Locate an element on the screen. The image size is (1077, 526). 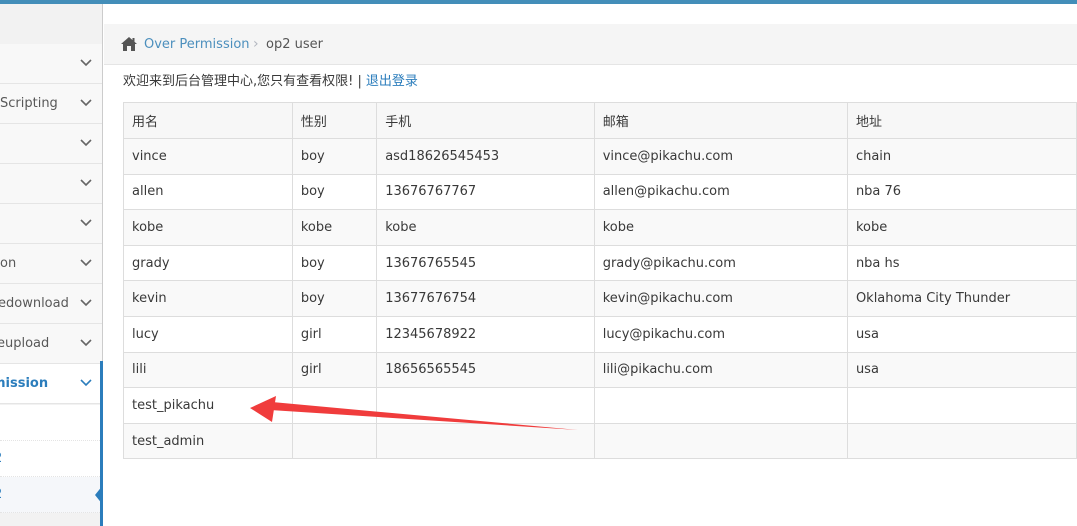
sidebar-item-1: Scripting is located at coordinates (51, 104).